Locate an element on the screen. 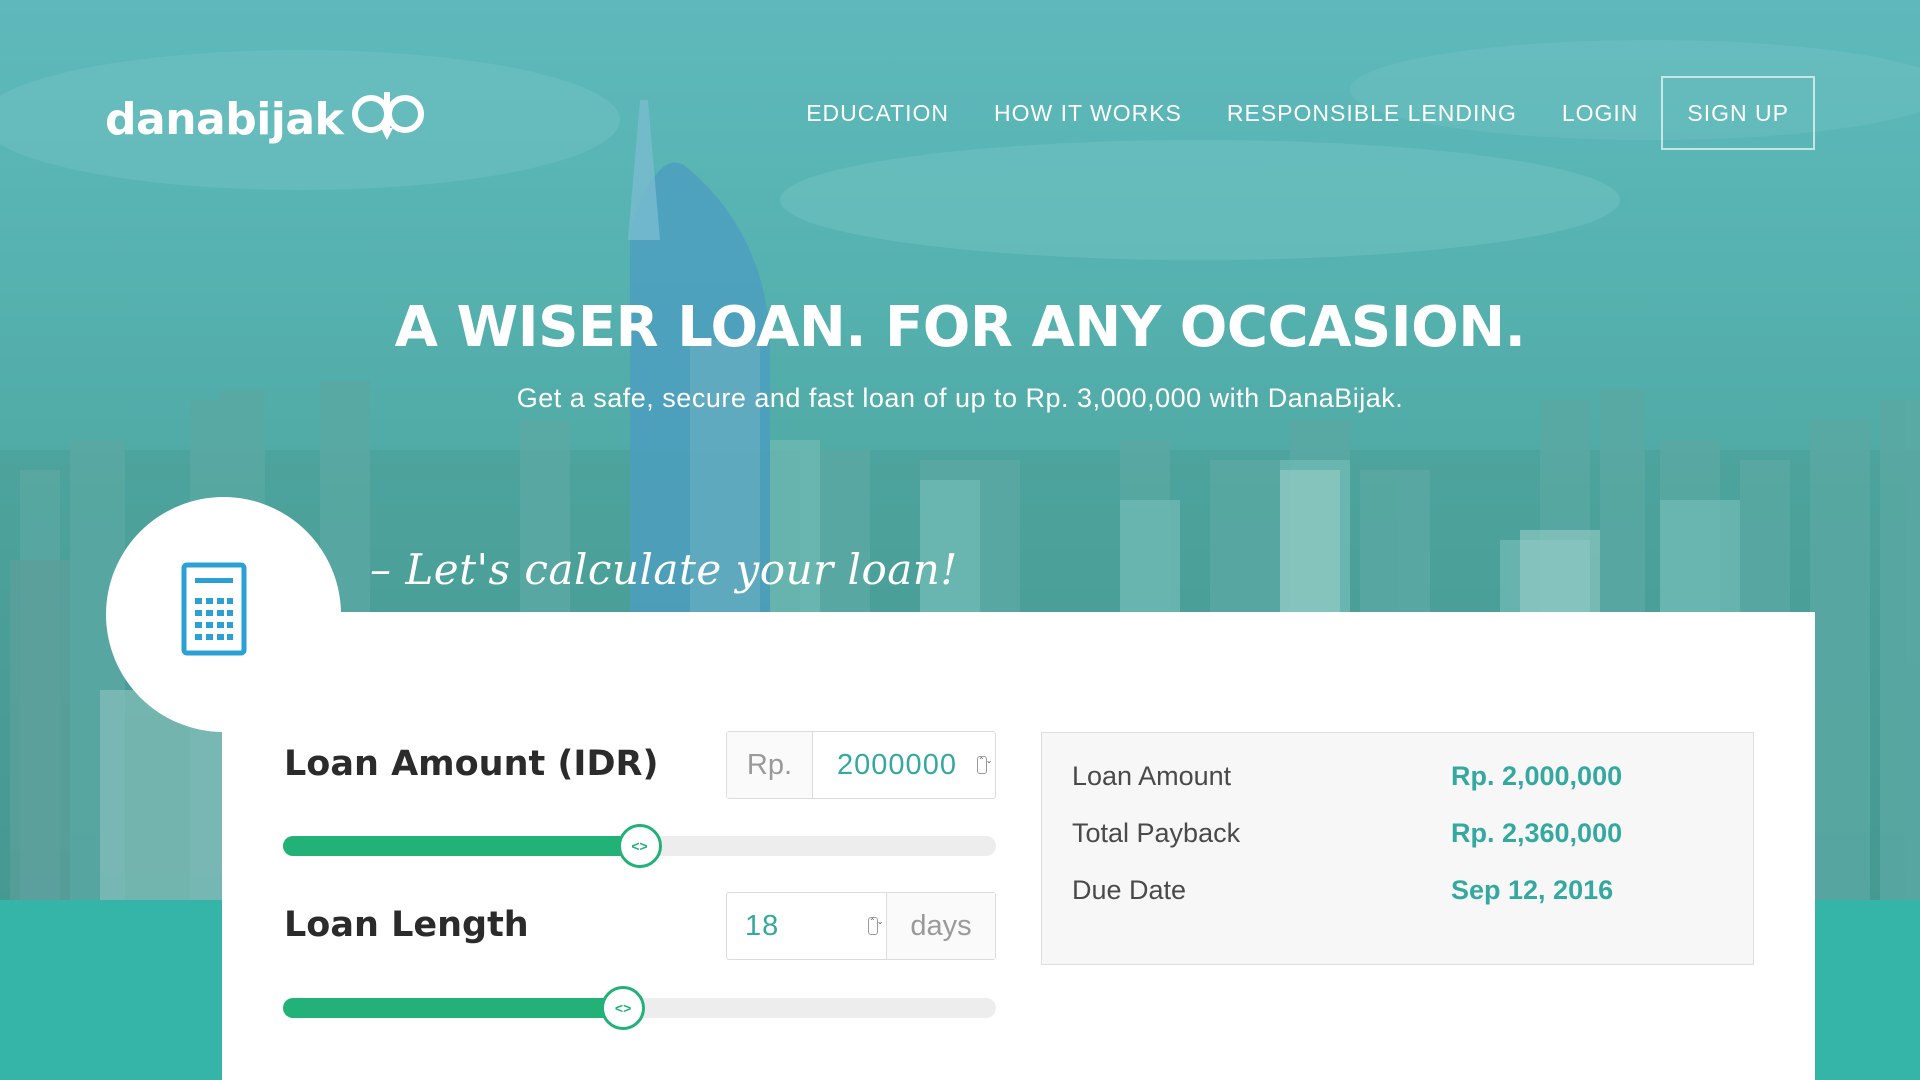 The height and width of the screenshot is (1080, 1920). loan-length-input-group: 18 ⌃⌄ days is located at coordinates (861, 926).